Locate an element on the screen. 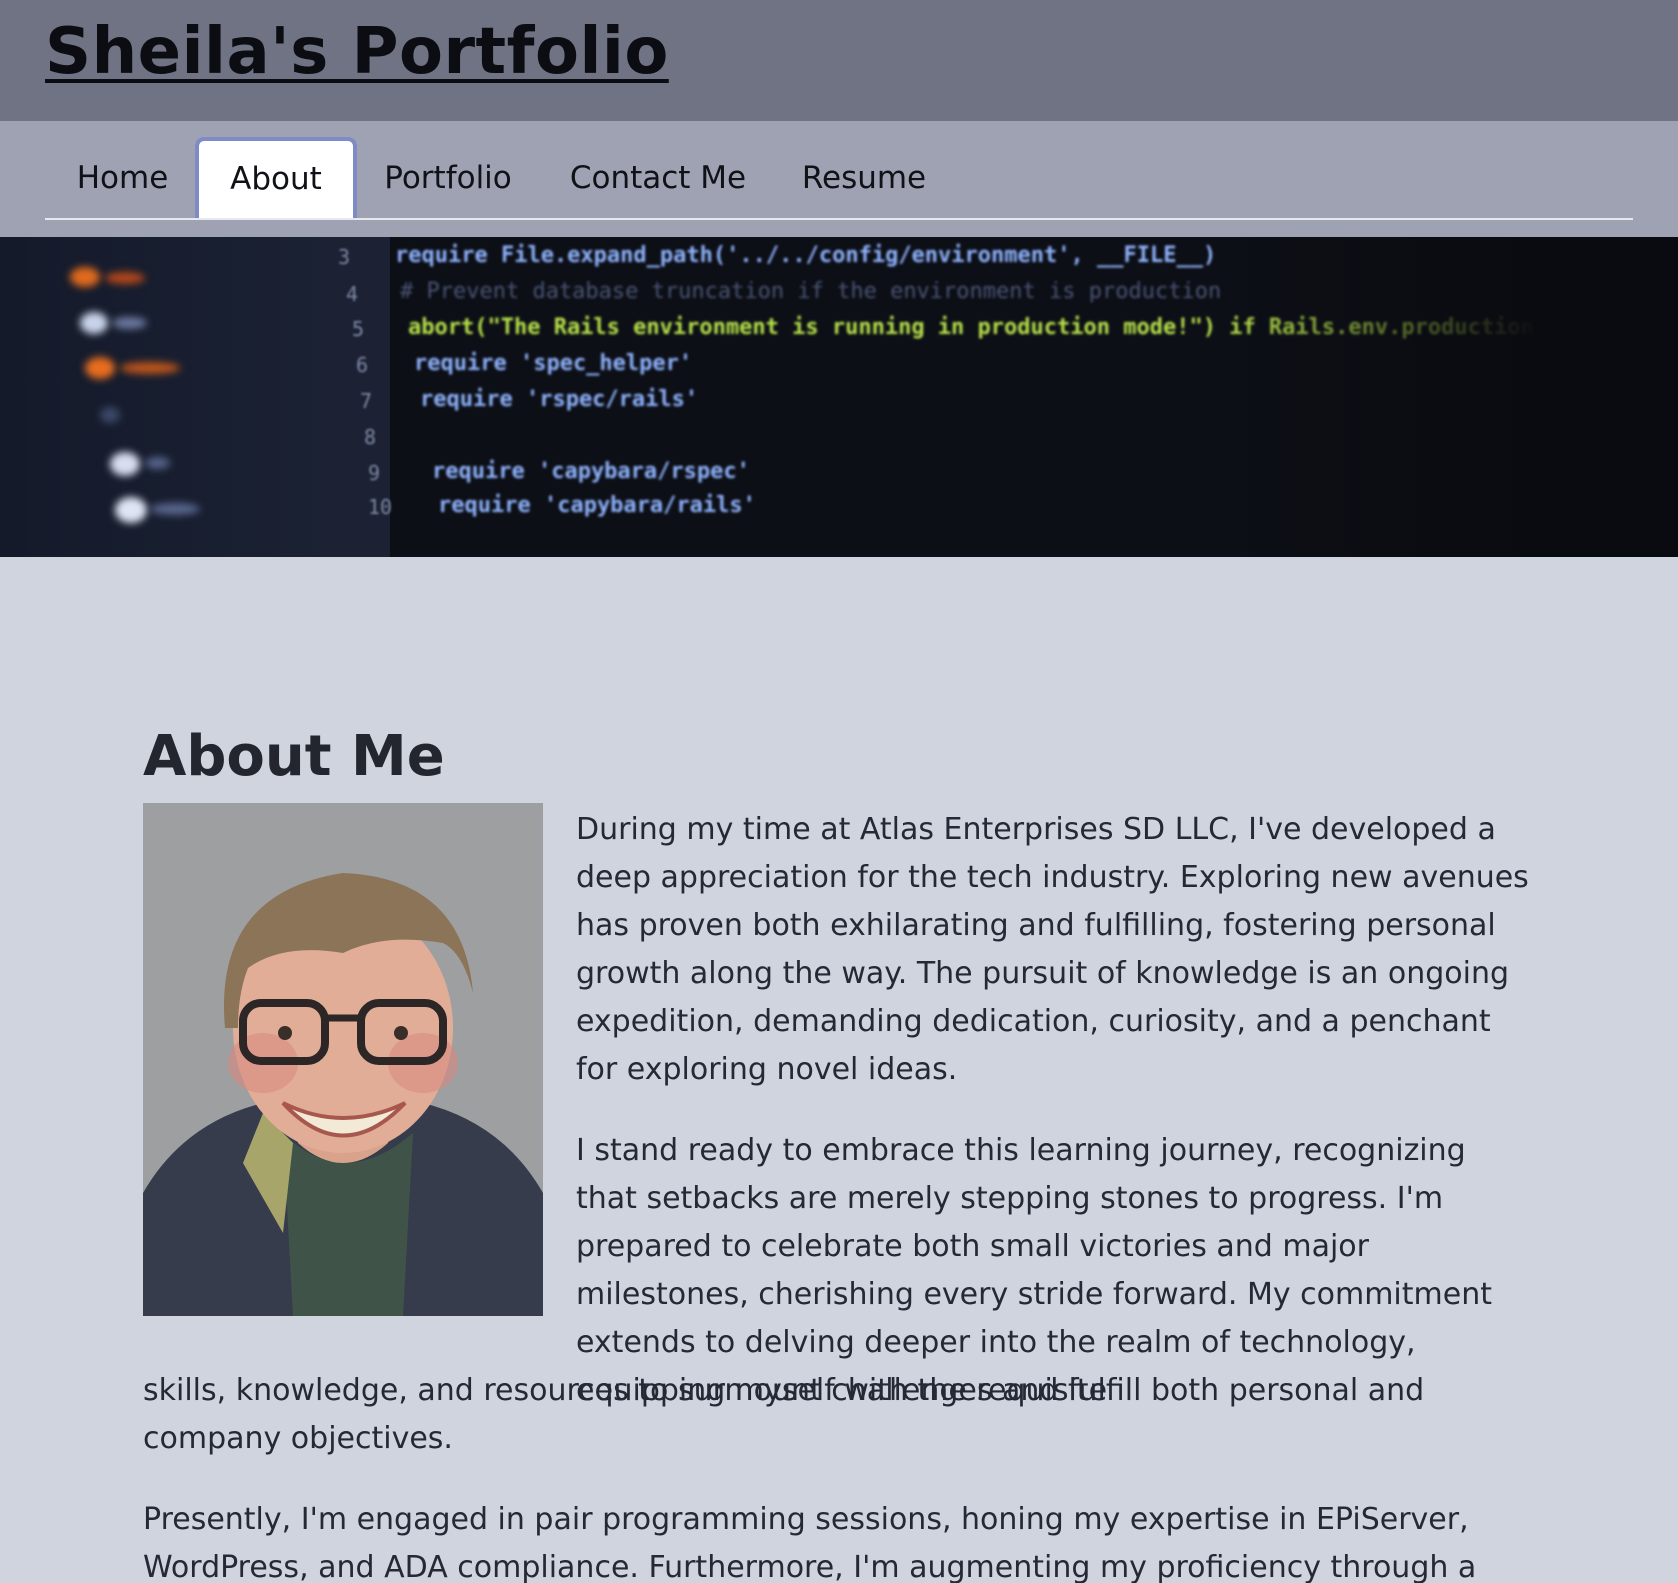  nav-divider is located at coordinates (839, 219).